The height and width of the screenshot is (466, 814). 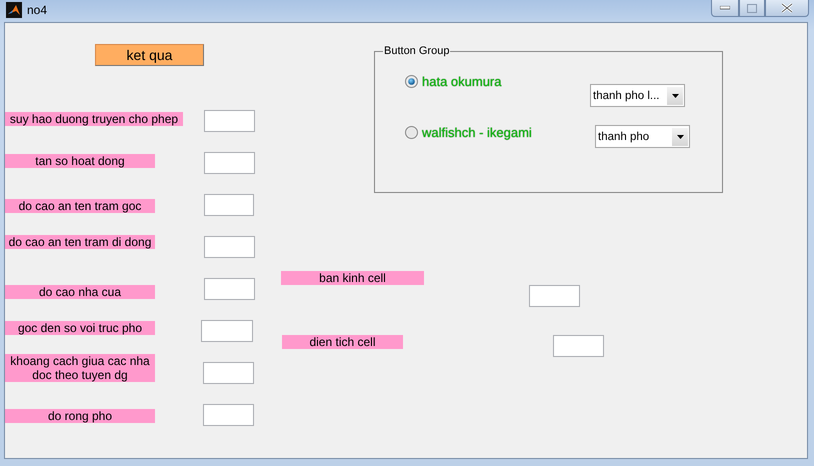 What do you see at coordinates (80, 161) in the screenshot?
I see `field-label: tan so hoat dong` at bounding box center [80, 161].